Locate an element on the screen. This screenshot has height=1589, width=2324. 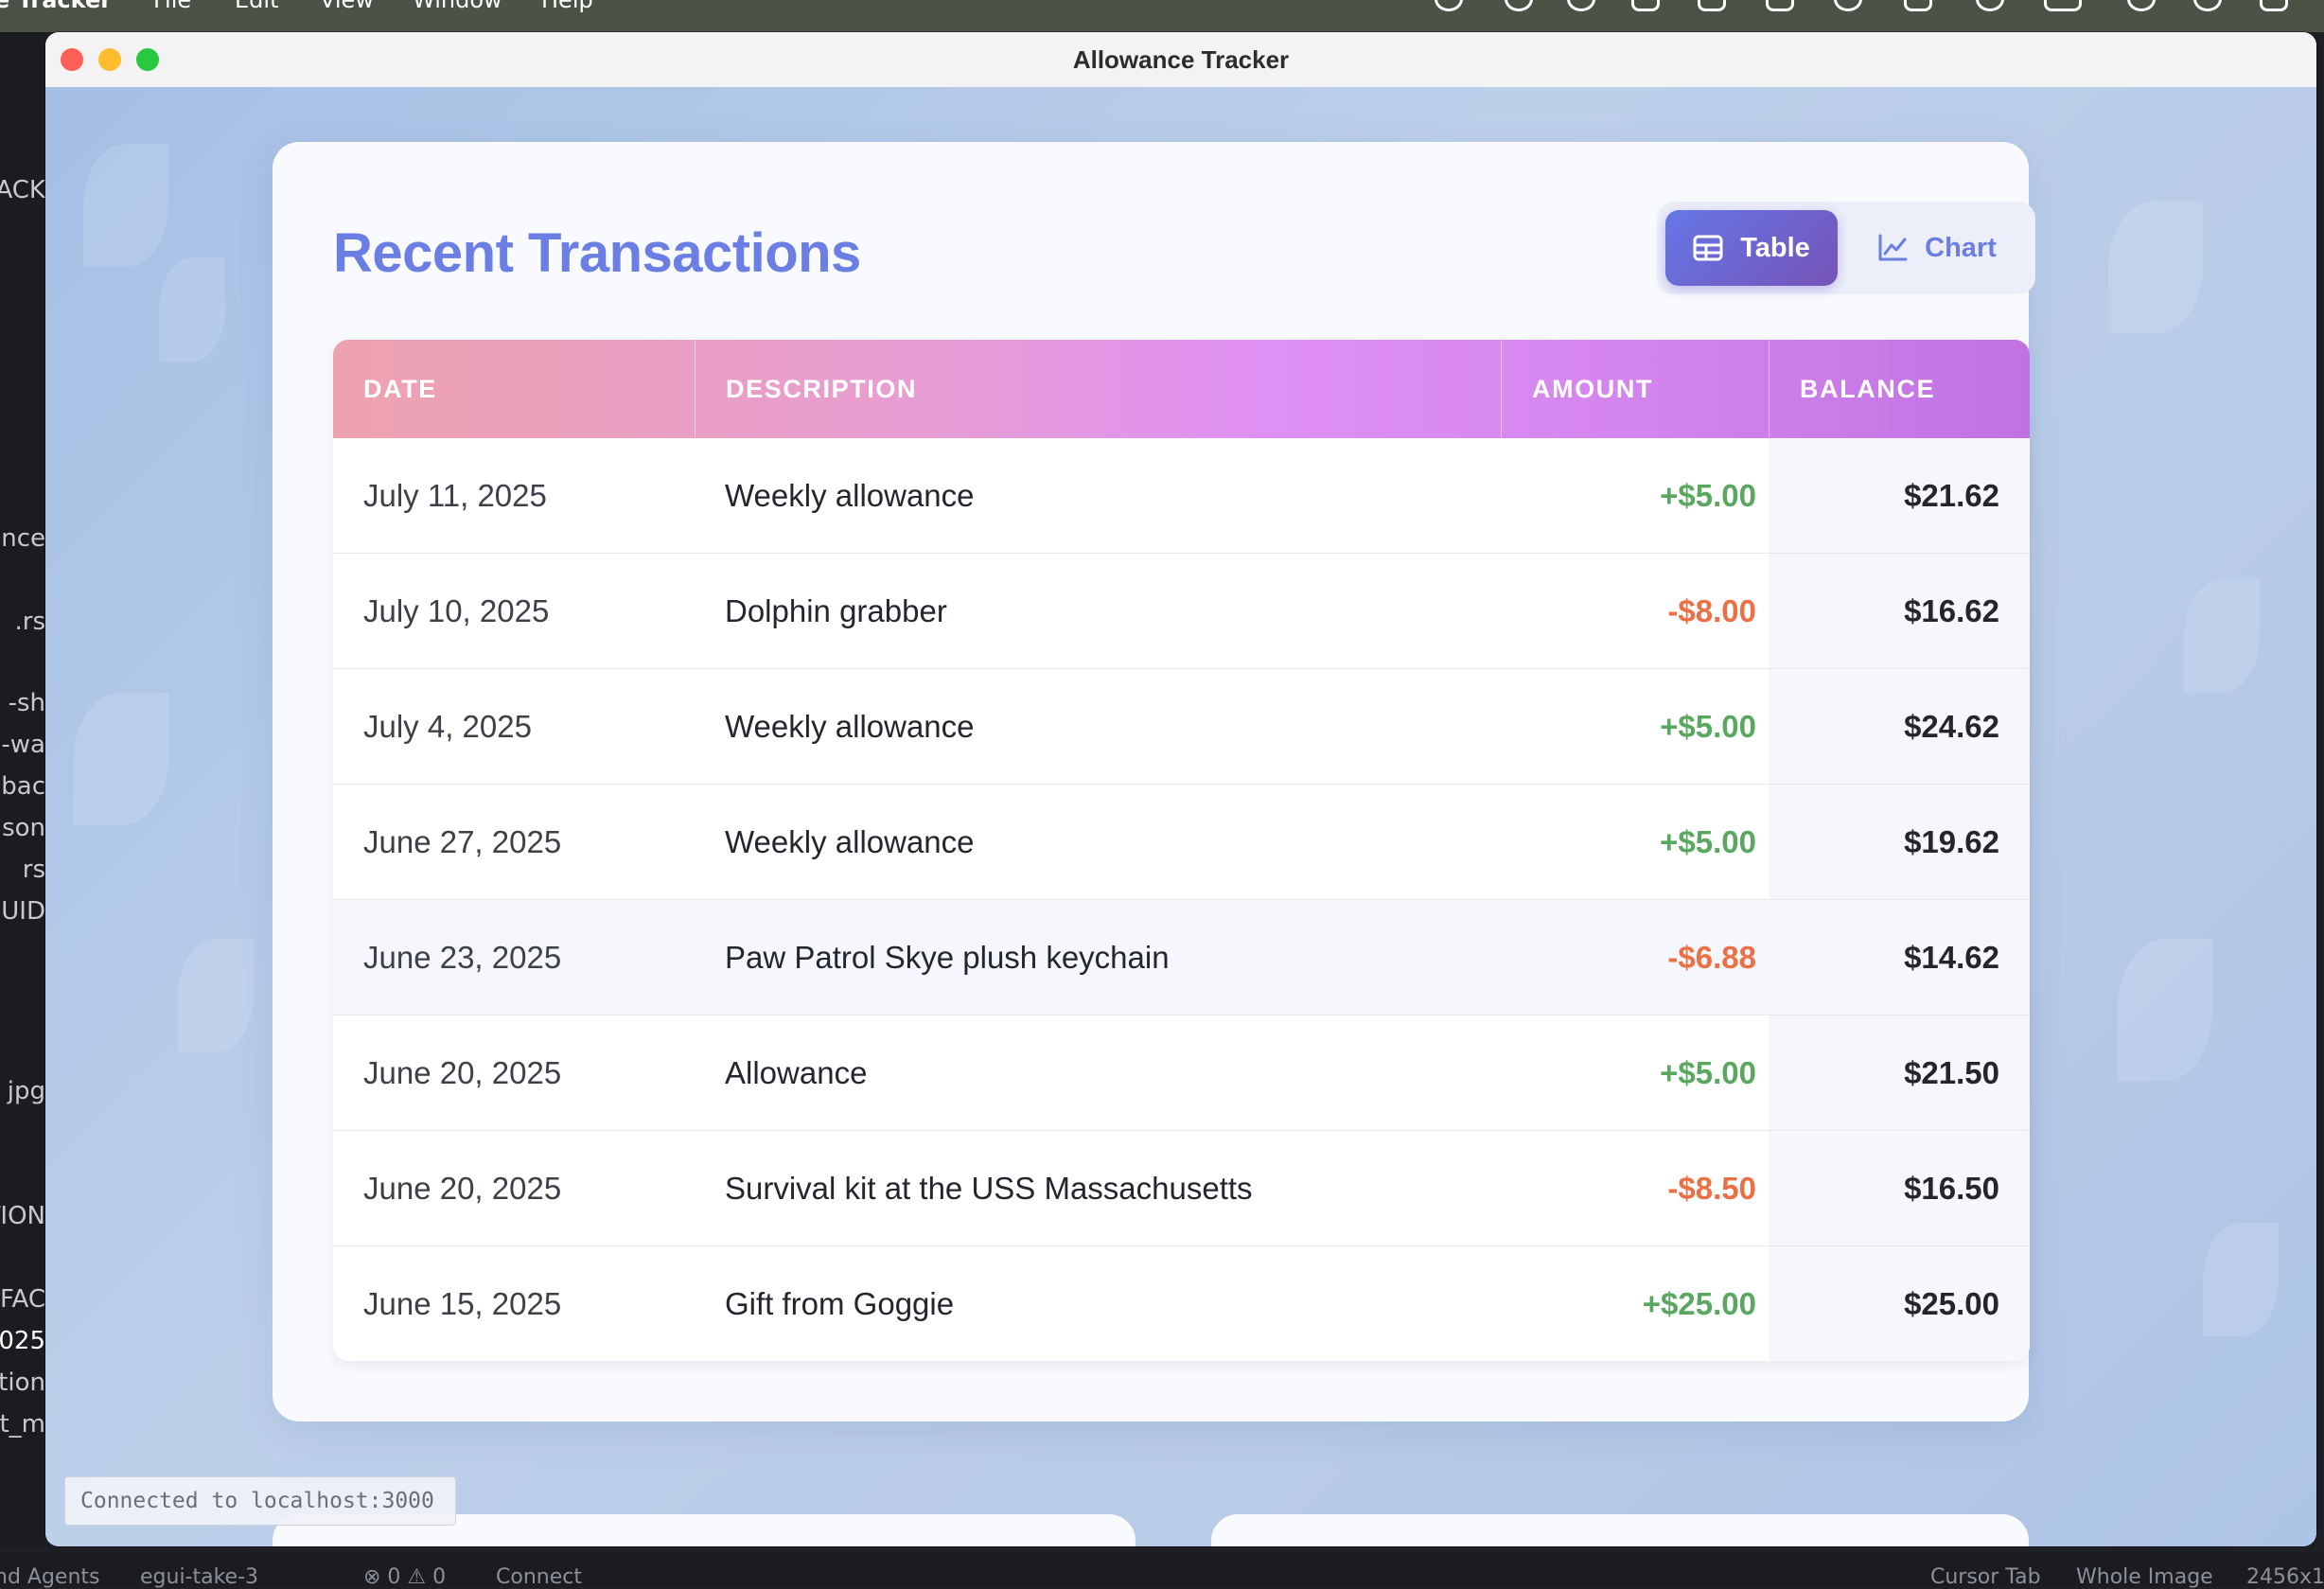
sidebar-item: jpg is located at coordinates (26, 1091).